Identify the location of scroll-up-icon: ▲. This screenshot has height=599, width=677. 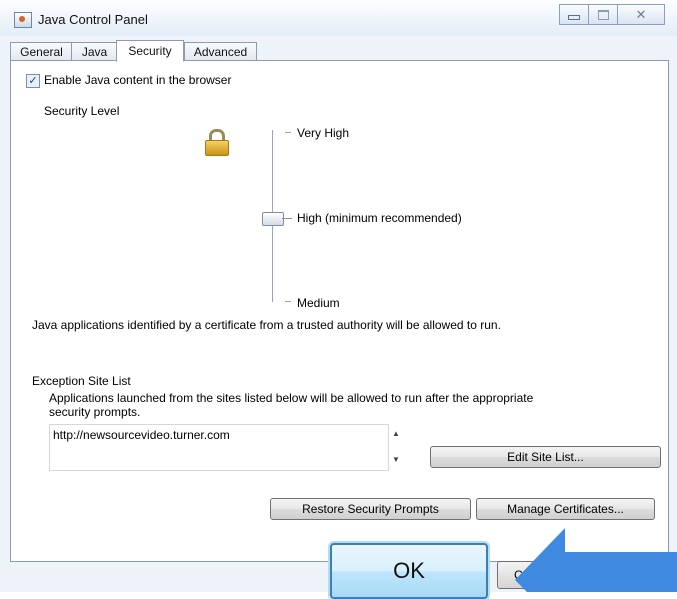
(396, 433).